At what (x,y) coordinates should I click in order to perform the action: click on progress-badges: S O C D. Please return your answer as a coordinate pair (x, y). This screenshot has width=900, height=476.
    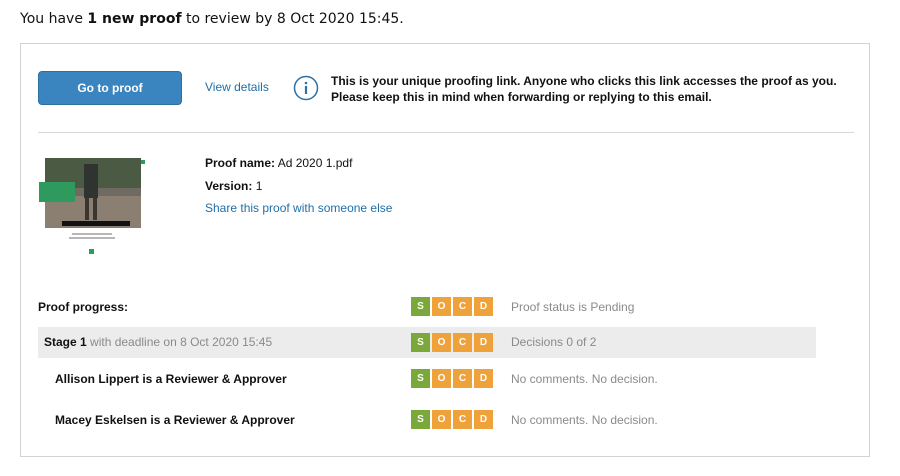
    Looking at the image, I should click on (452, 306).